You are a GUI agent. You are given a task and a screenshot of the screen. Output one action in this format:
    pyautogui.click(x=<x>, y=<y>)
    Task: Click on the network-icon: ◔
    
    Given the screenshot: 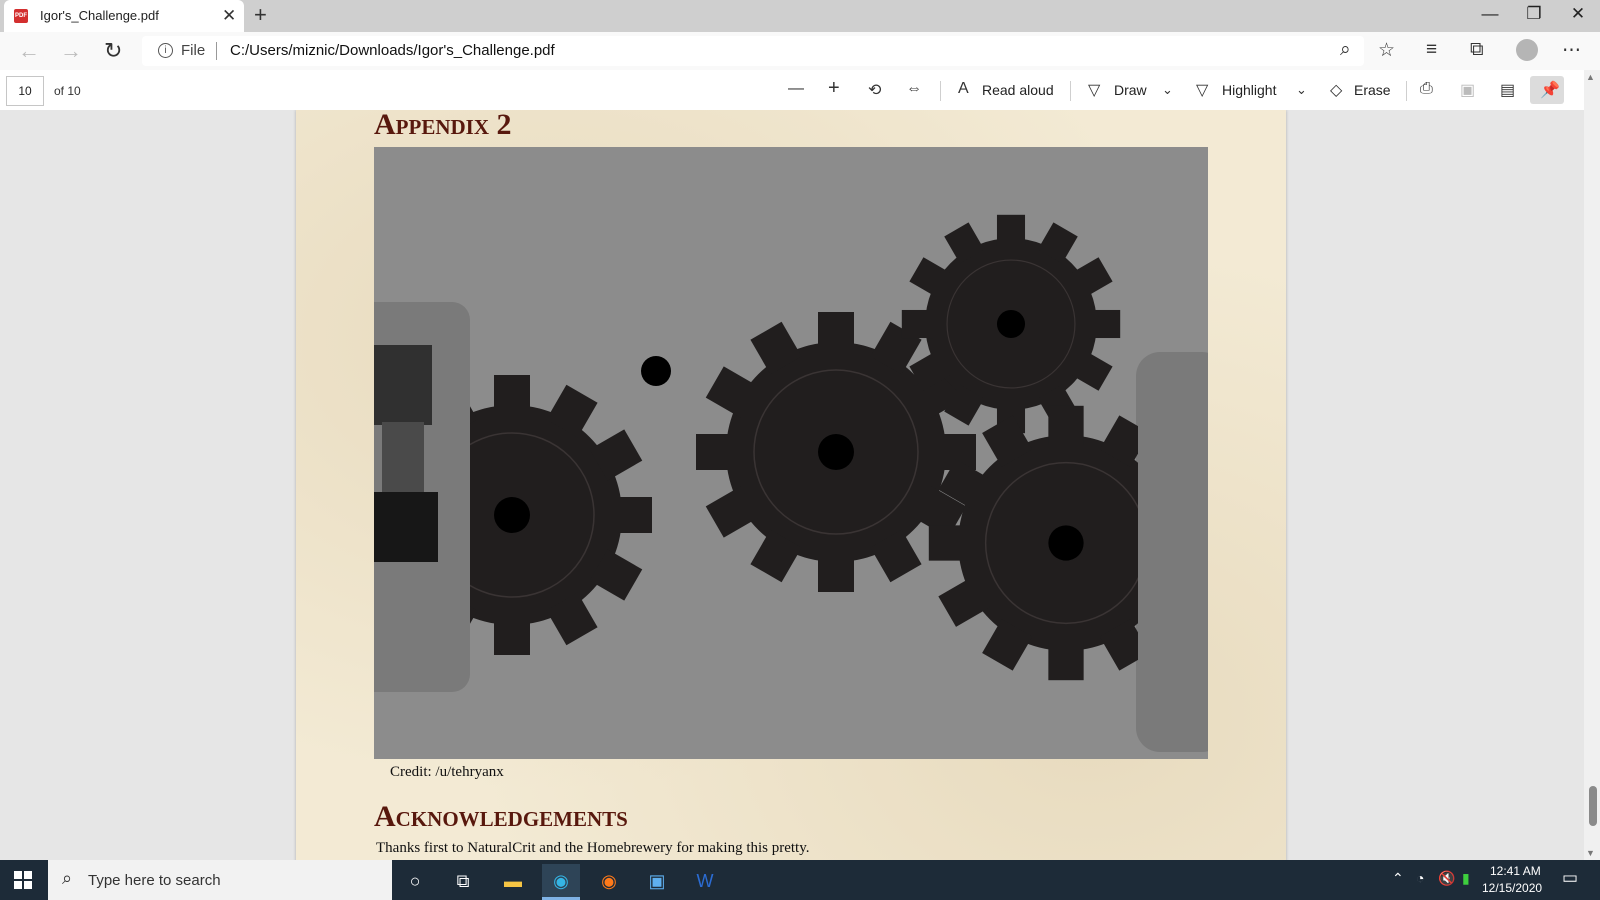 What is the action you would take?
    pyautogui.click(x=1420, y=878)
    